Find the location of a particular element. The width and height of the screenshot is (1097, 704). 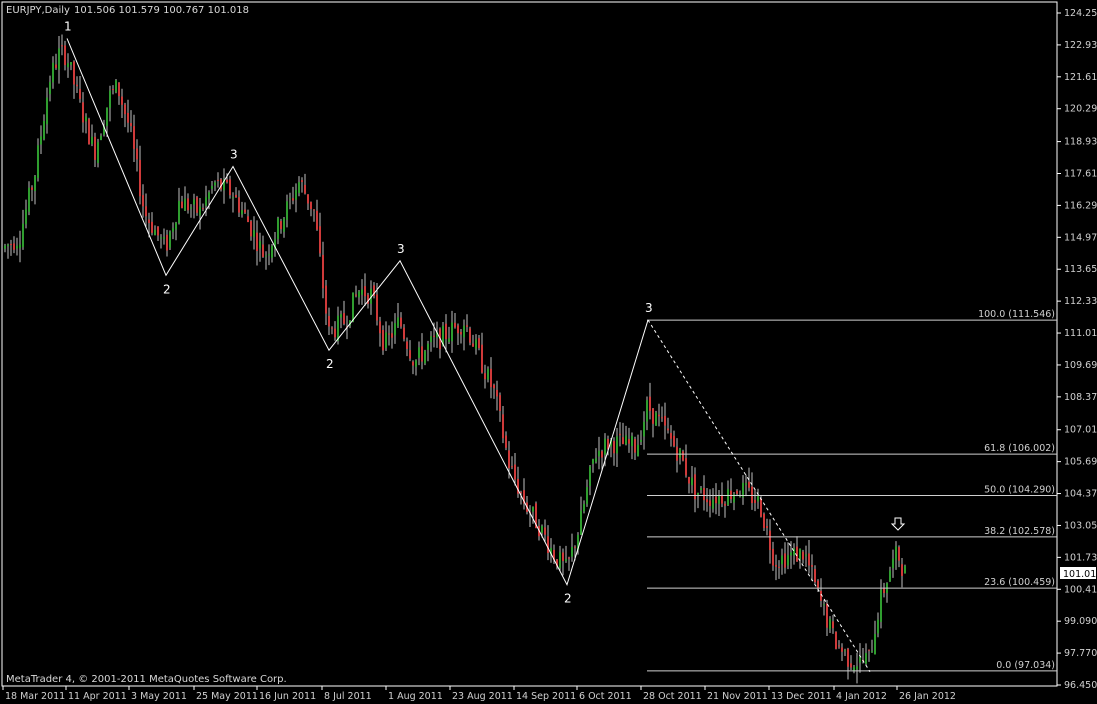

time-tick-label: 1 Aug 2011 is located at coordinates (415, 696).